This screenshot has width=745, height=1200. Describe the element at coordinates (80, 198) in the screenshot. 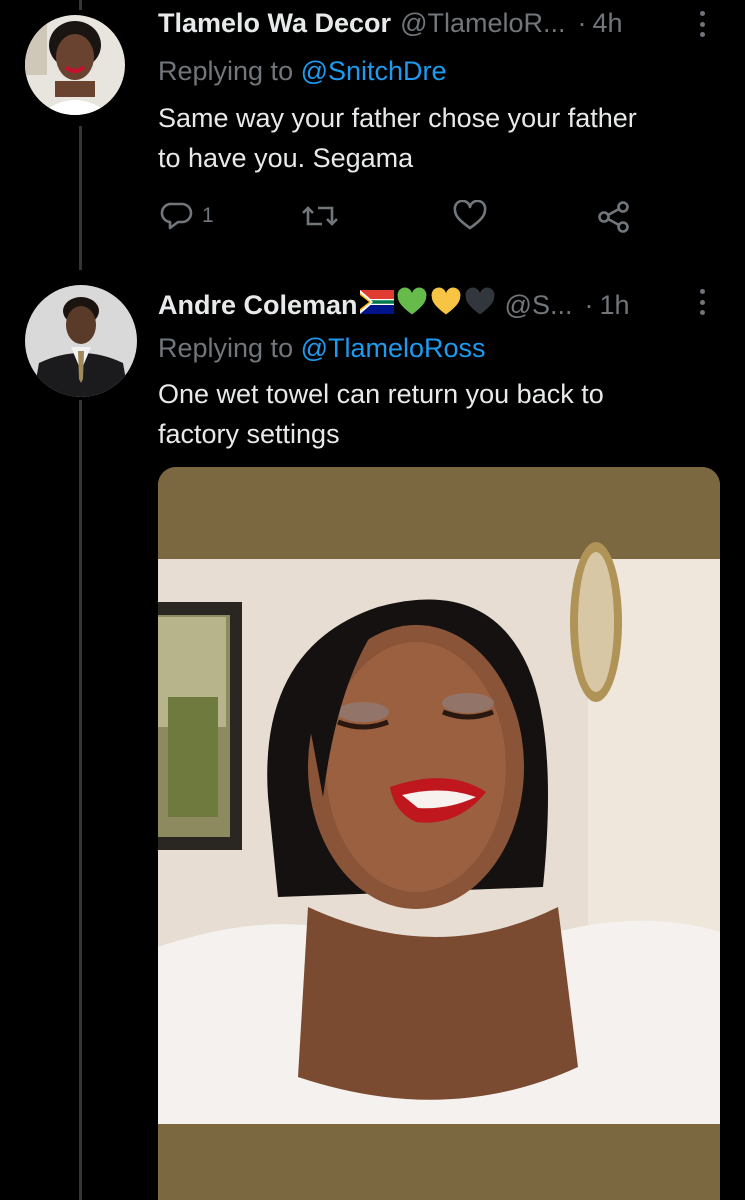

I see `thread-line-connector` at that location.